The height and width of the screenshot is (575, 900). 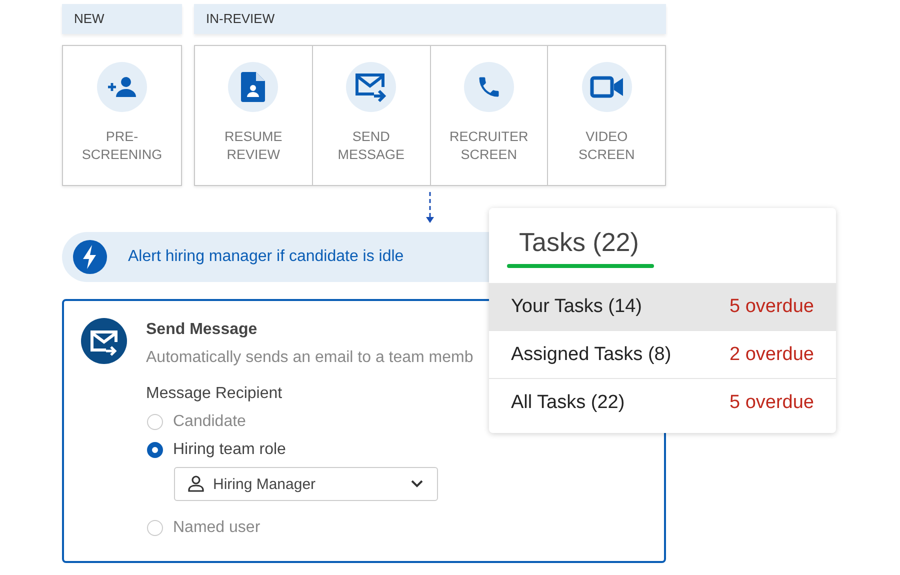 What do you see at coordinates (607, 87) in the screenshot?
I see `video-camera-icon` at bounding box center [607, 87].